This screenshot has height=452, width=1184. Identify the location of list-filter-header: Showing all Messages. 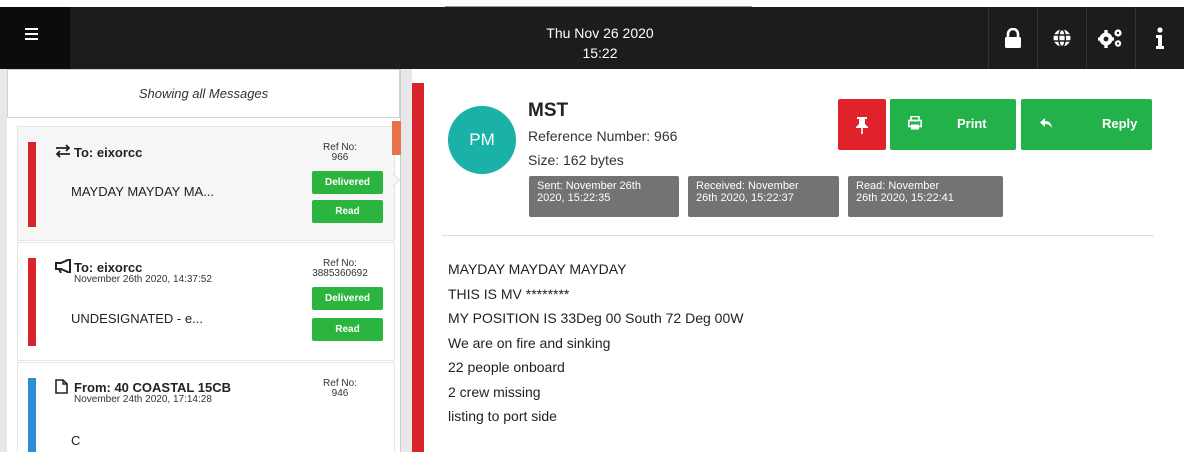
(203, 93).